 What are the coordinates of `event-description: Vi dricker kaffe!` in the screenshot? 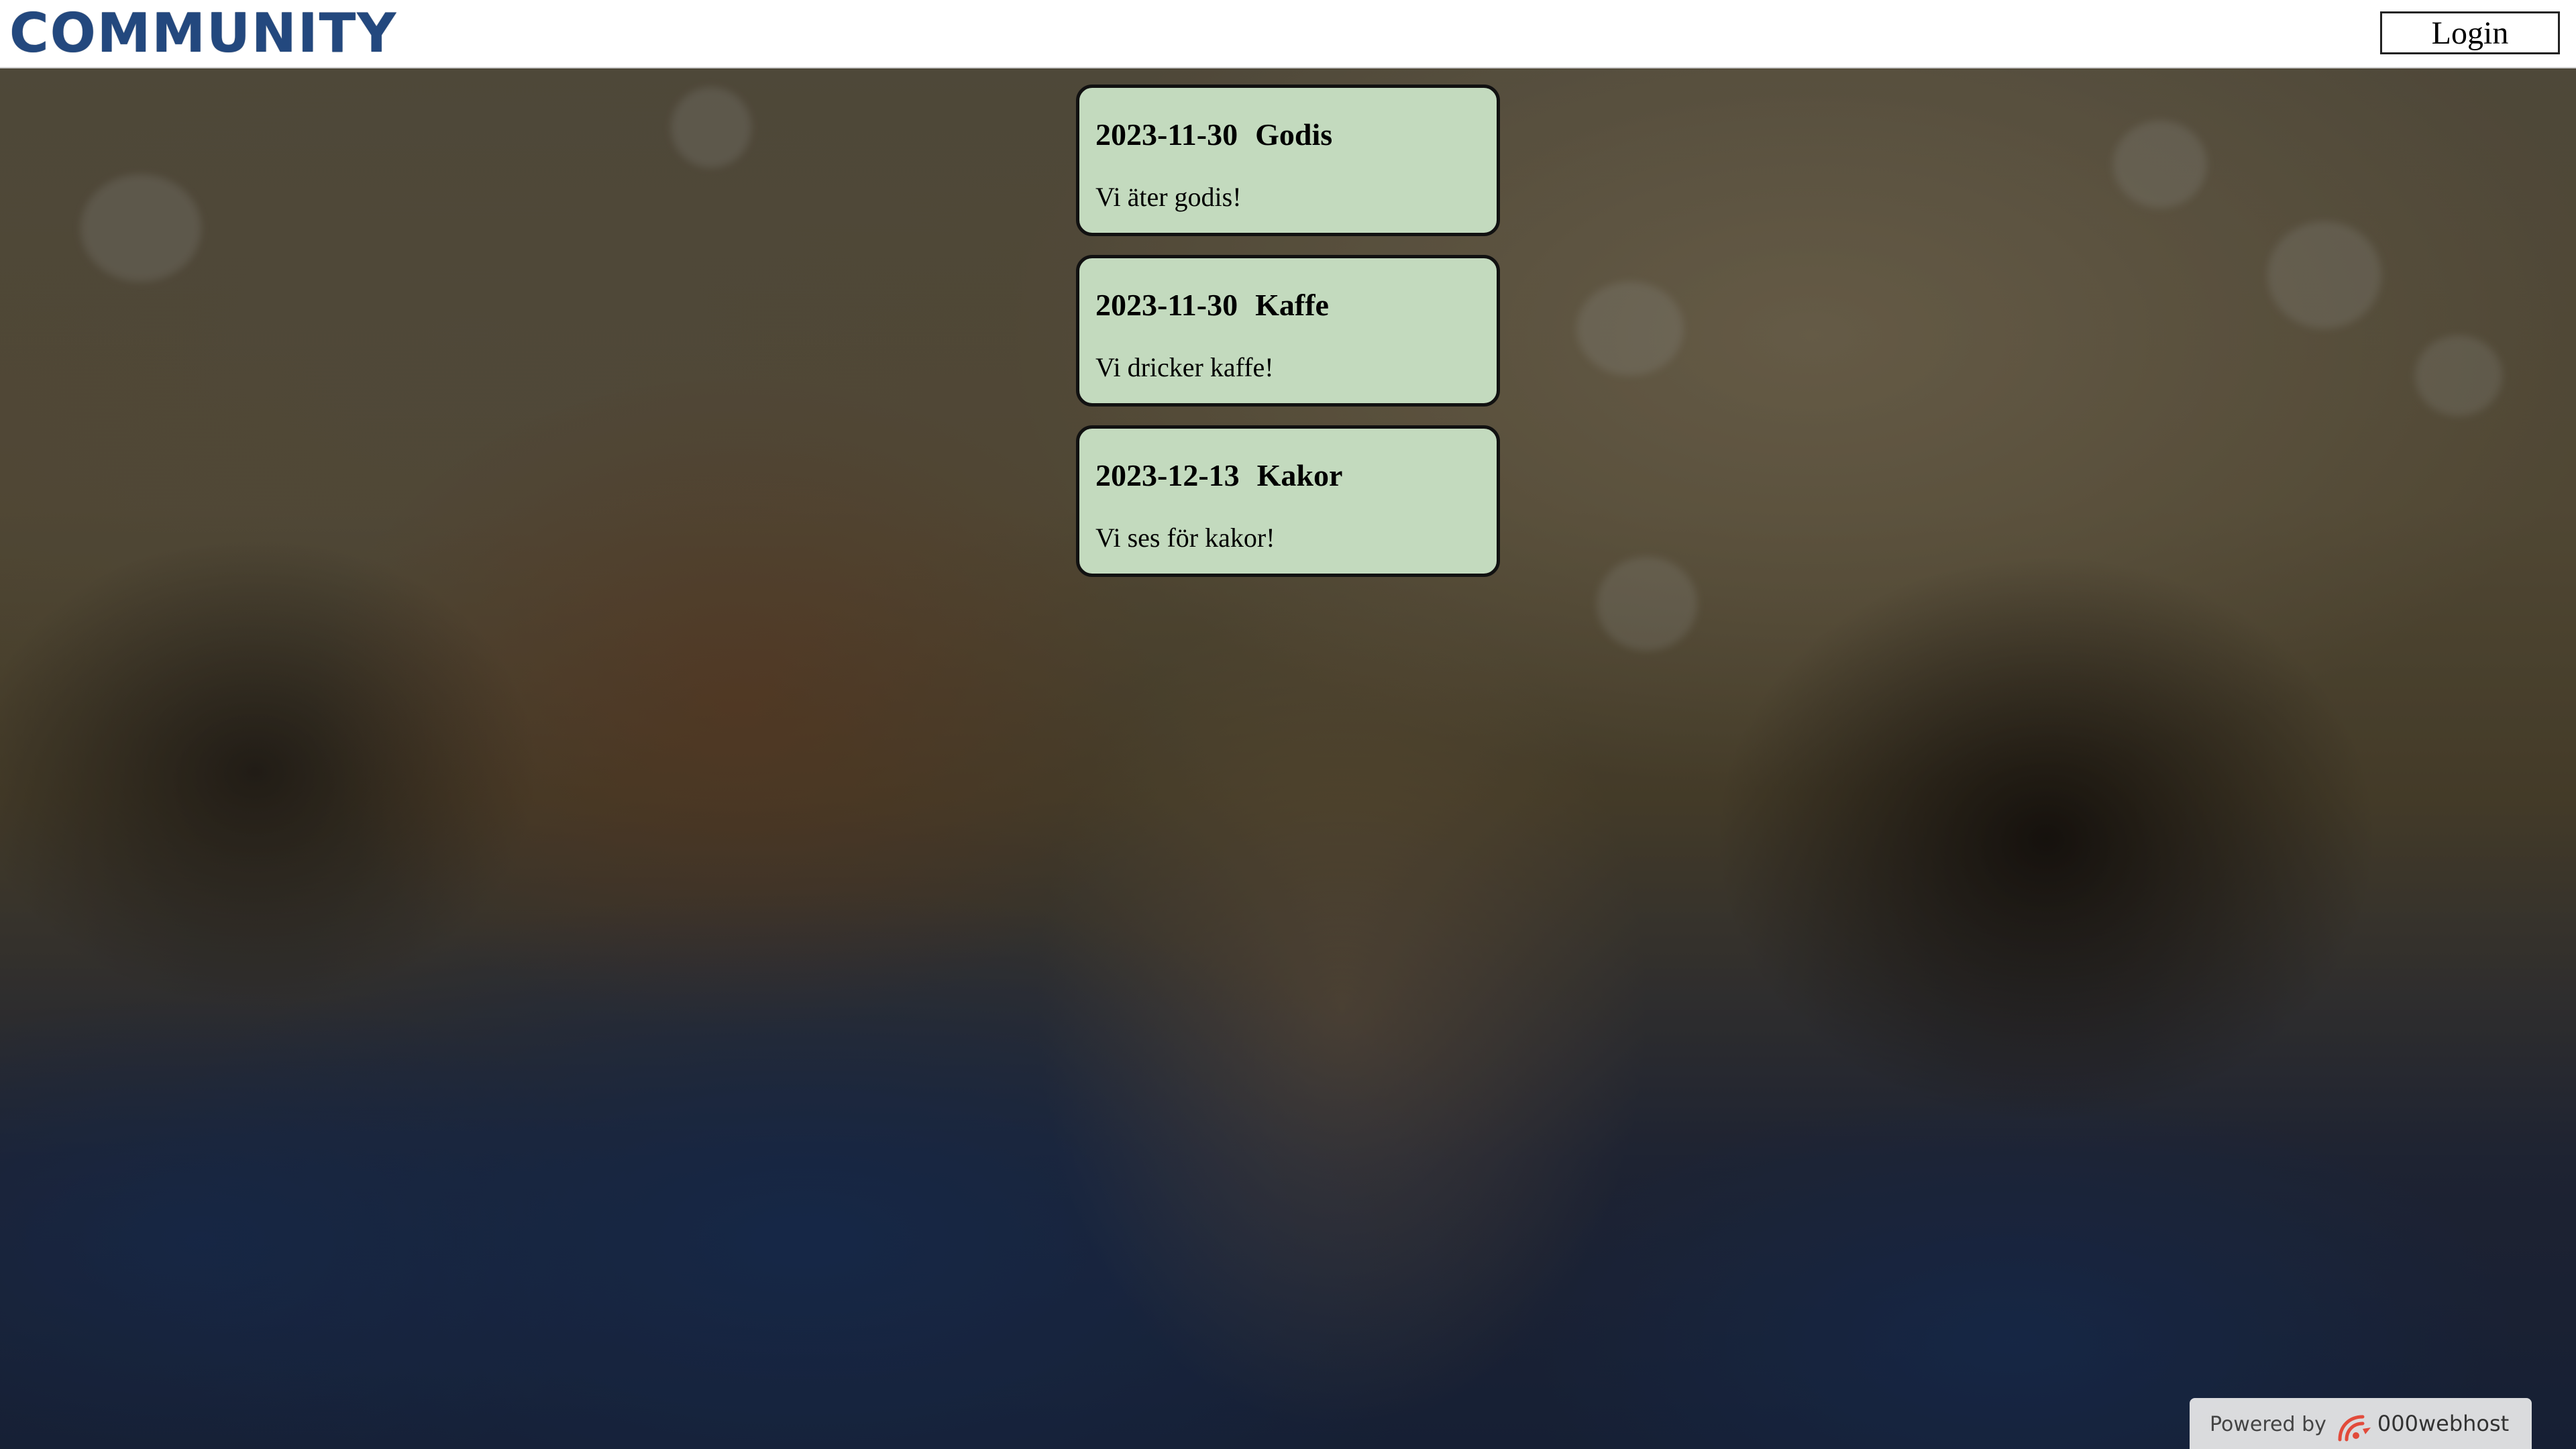 It's located at (1184, 367).